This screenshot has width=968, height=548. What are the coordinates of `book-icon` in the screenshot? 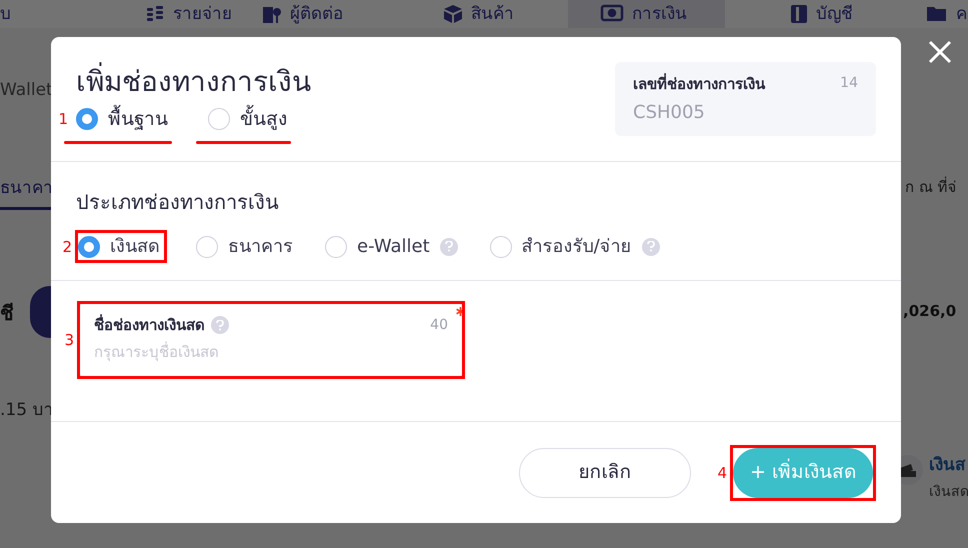 It's located at (799, 14).